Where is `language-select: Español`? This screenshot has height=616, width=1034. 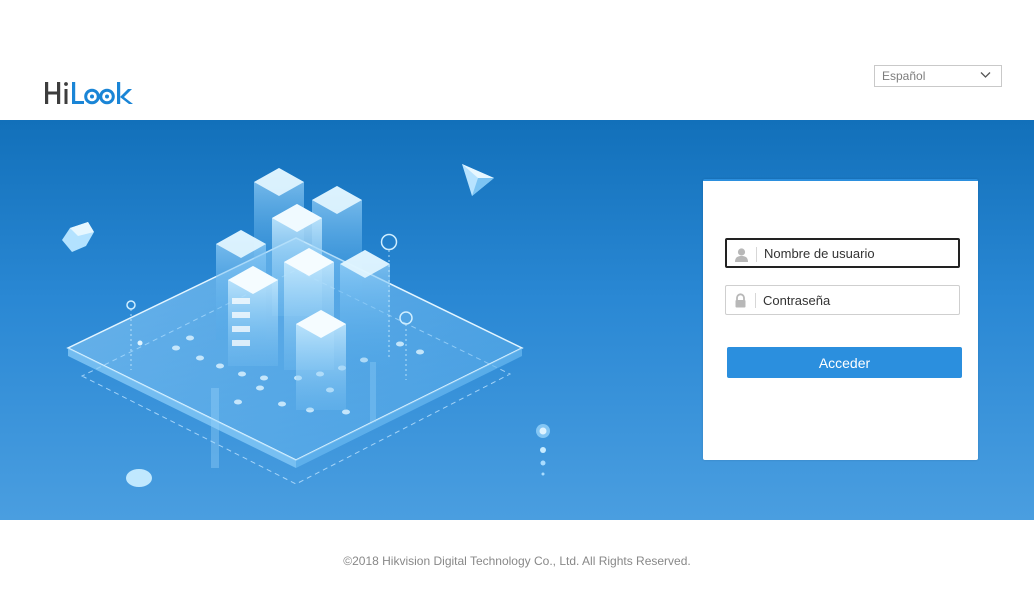 language-select: Español is located at coordinates (938, 76).